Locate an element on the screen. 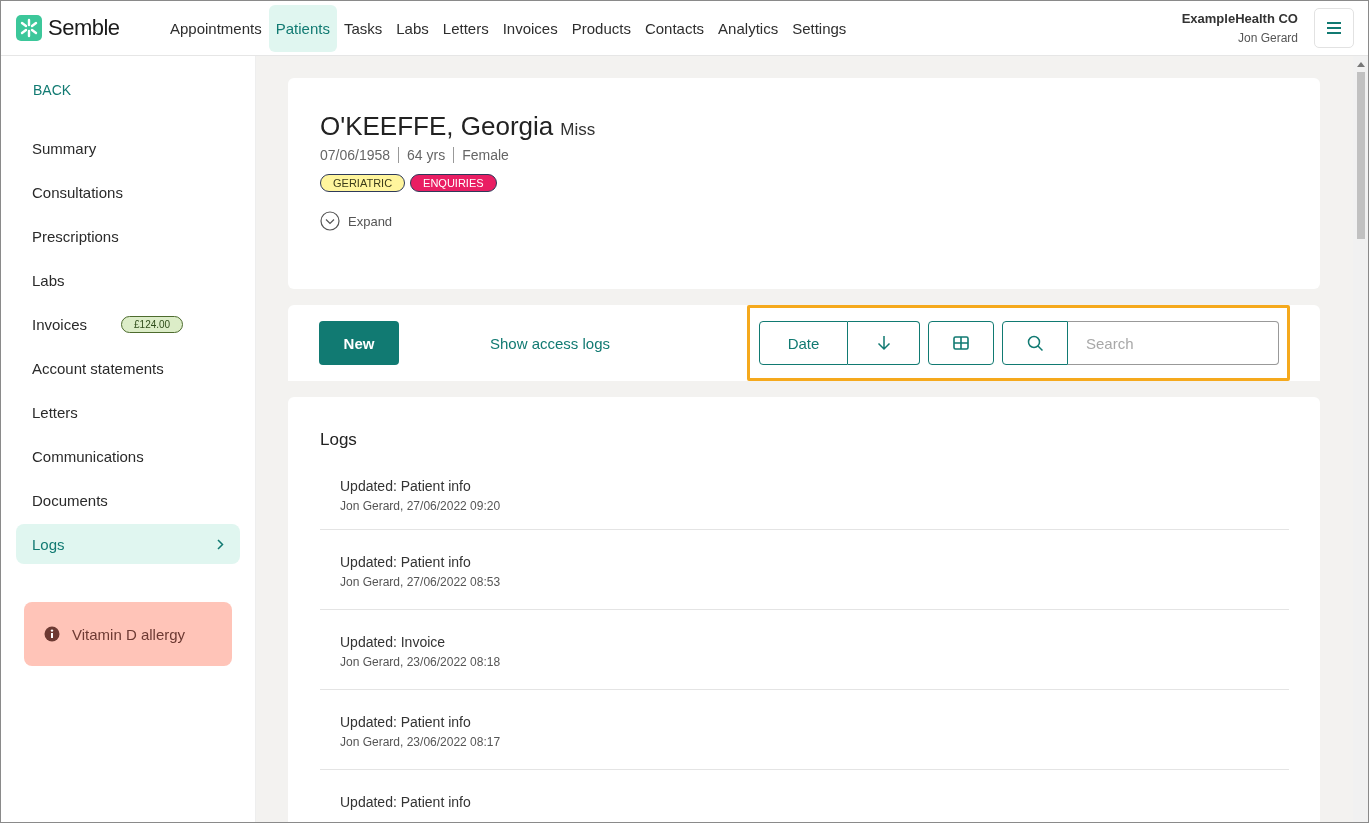  menu-button is located at coordinates (1334, 28).